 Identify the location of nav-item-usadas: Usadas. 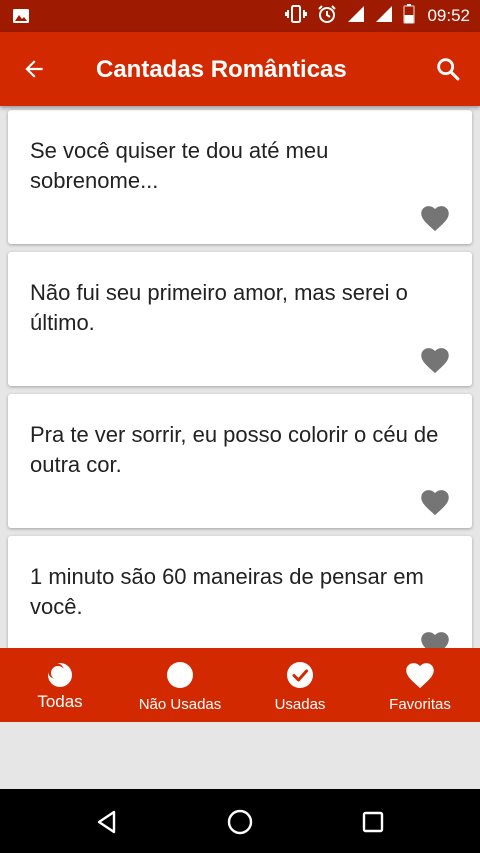
(300, 685).